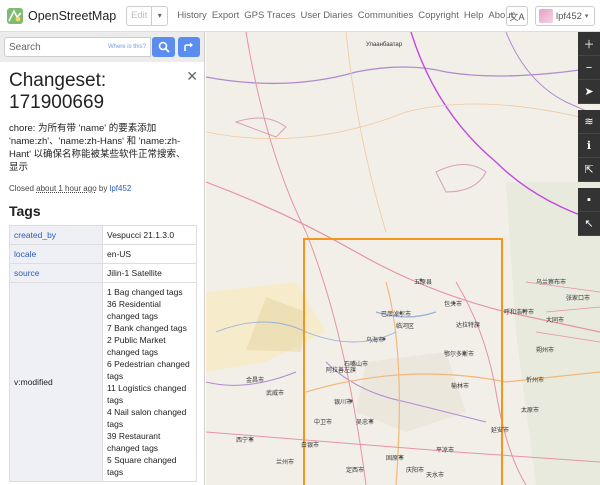 The image size is (600, 485). Describe the element at coordinates (127, 47) in the screenshot. I see `where-is-this-link: Where is this?` at that location.